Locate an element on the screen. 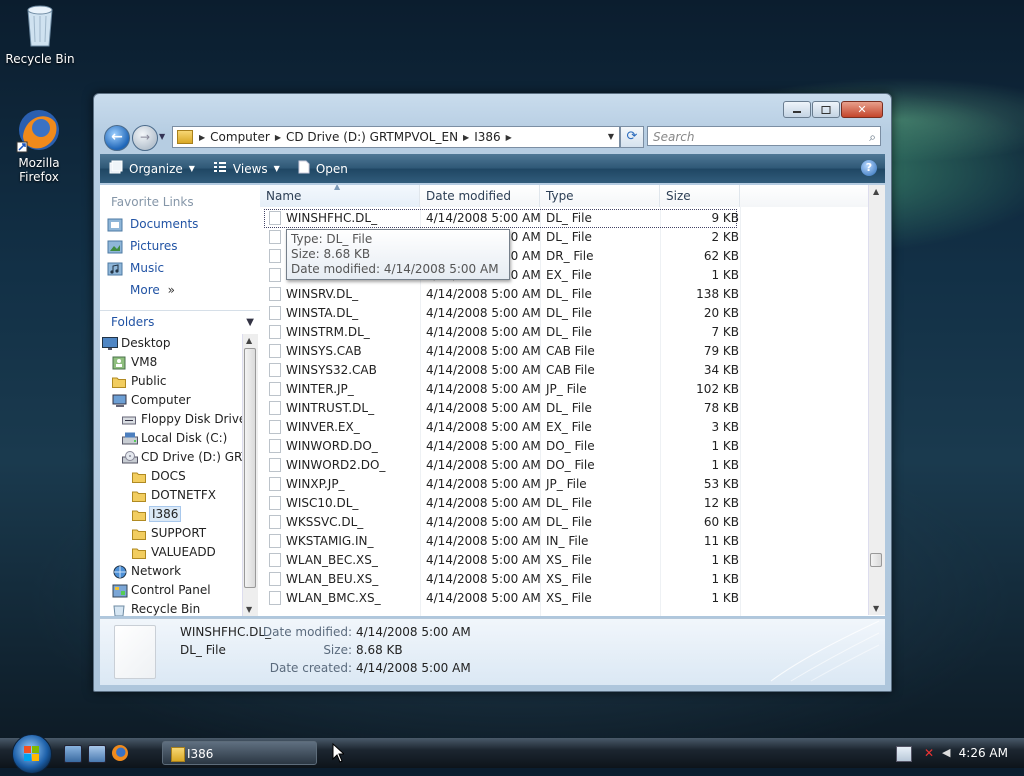 This screenshot has width=1024, height=776. column-header-date-modified: Date modified is located at coordinates (480, 196).